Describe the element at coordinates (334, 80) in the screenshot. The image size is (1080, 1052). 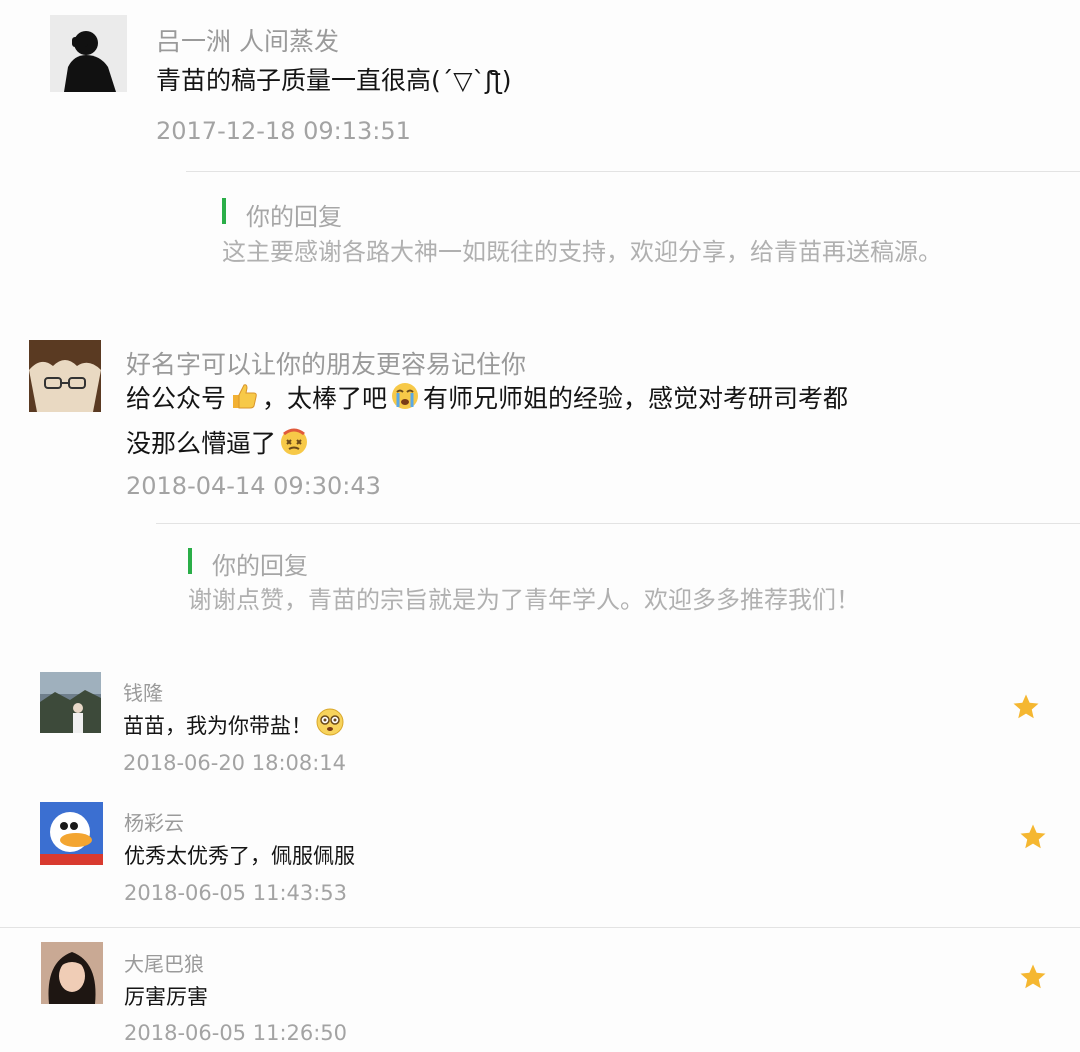
I see `comment-text: 青苗的稿子质量一直很高(´▽`ʃƪ)` at that location.